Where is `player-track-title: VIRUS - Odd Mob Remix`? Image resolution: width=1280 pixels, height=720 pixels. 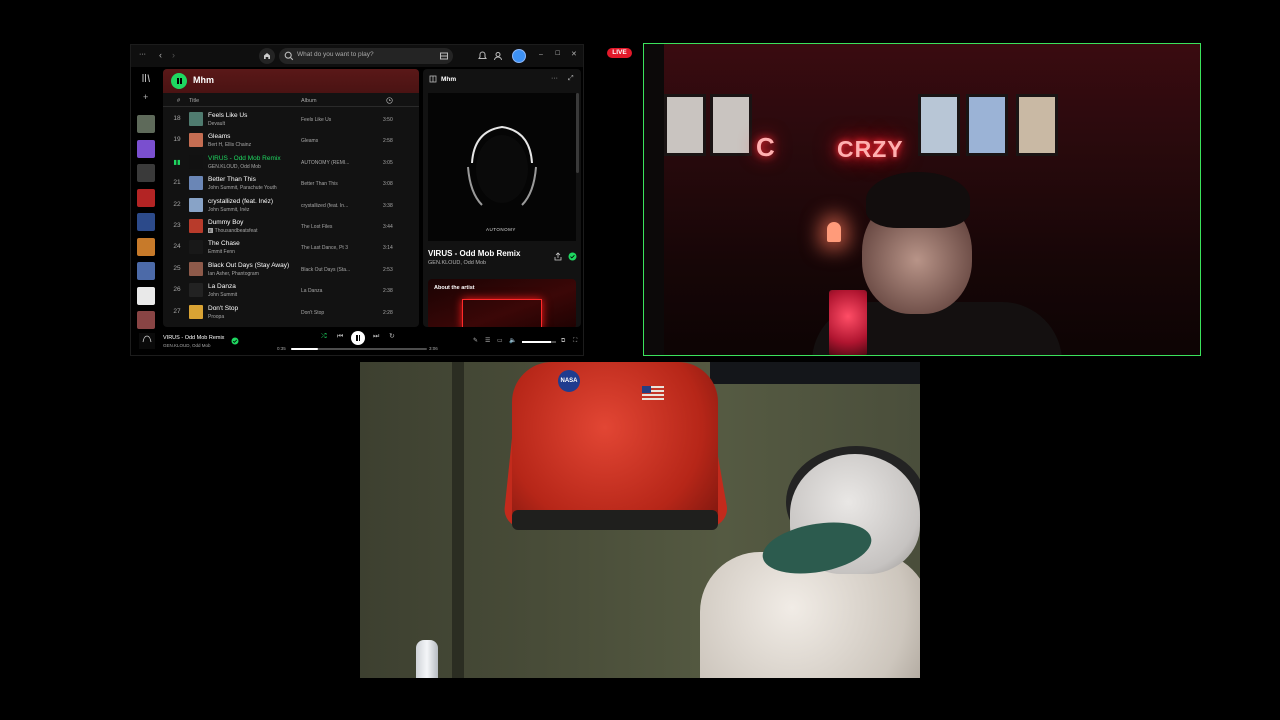 player-track-title: VIRUS - Odd Mob Remix is located at coordinates (193, 338).